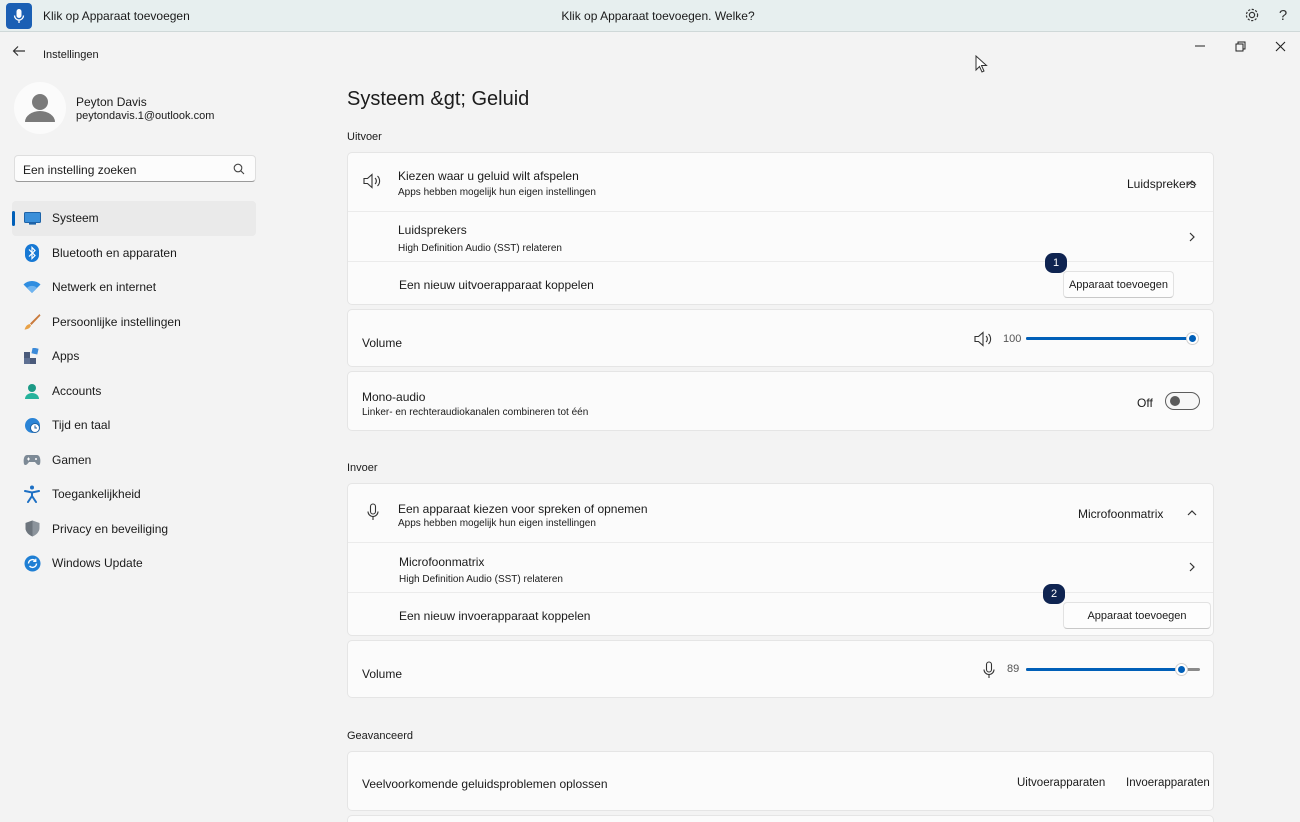  What do you see at coordinates (1283, 15) in the screenshot?
I see `help-icon: ?` at bounding box center [1283, 15].